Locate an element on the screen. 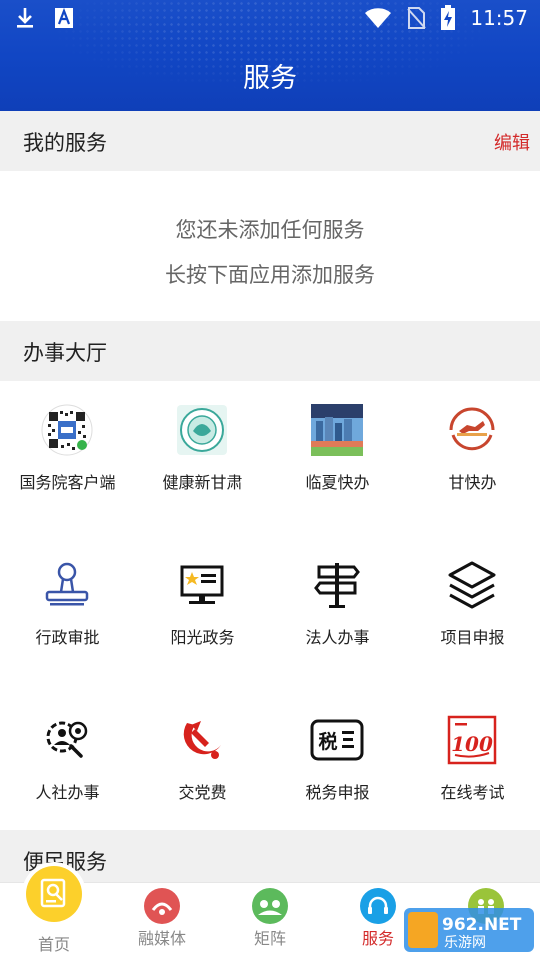  page-title: 服务 is located at coordinates (270, 78).